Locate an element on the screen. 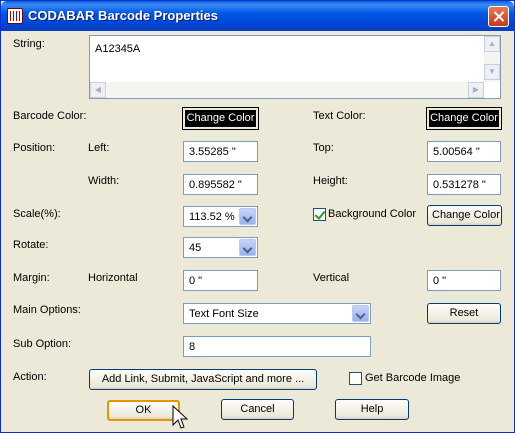  rotate-label: Rotate: is located at coordinates (31, 245).